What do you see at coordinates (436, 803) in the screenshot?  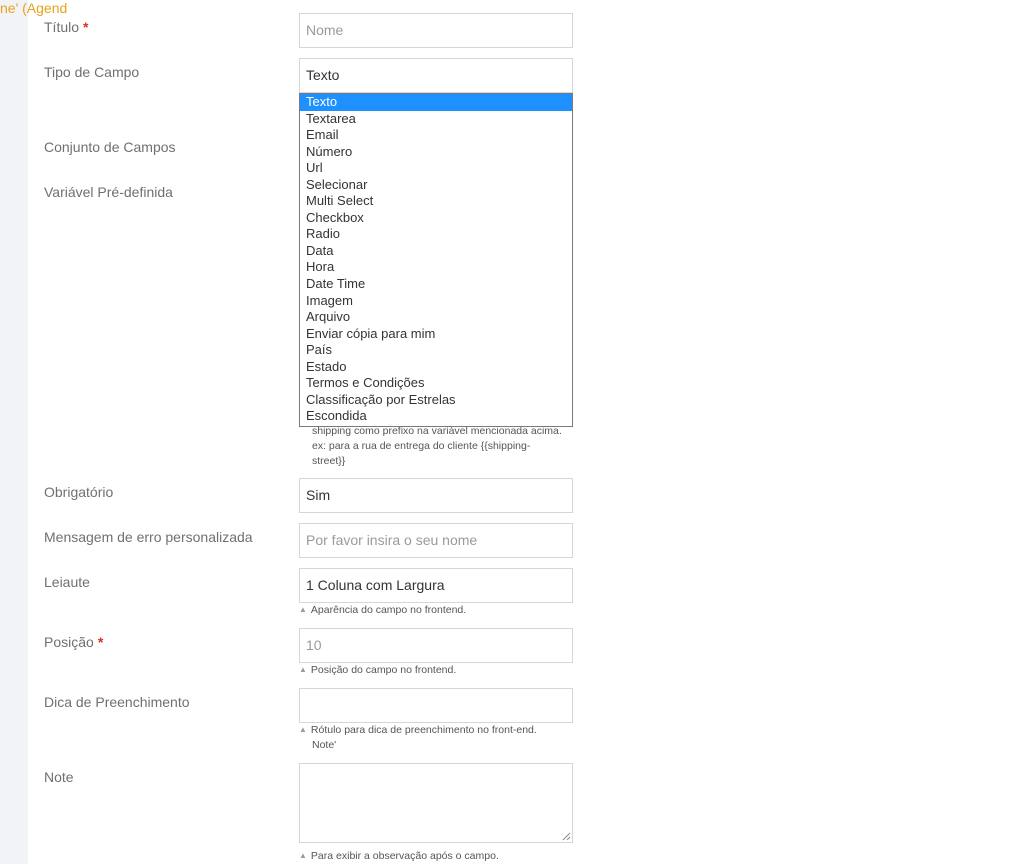 I see `note-textarea` at bounding box center [436, 803].